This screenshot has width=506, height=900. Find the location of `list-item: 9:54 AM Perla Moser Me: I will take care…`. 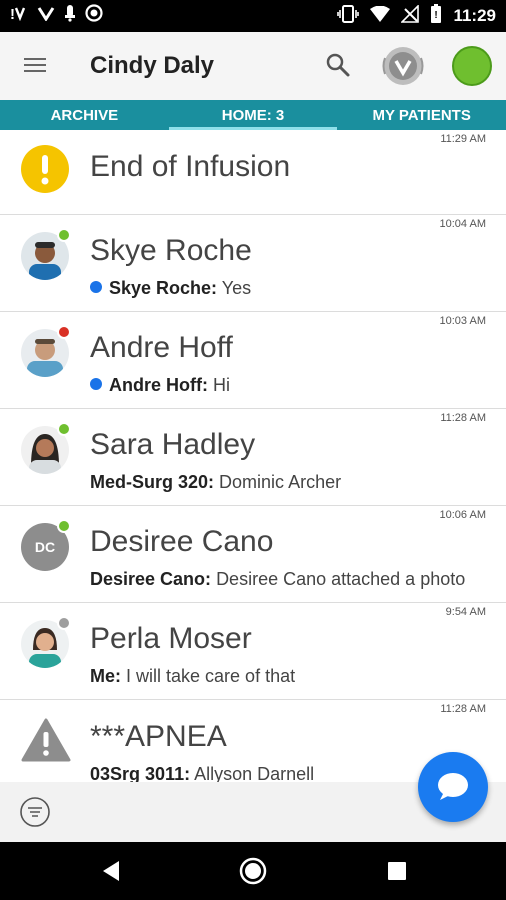

list-item: 9:54 AM Perla Moser Me: I will take care… is located at coordinates (253, 651).